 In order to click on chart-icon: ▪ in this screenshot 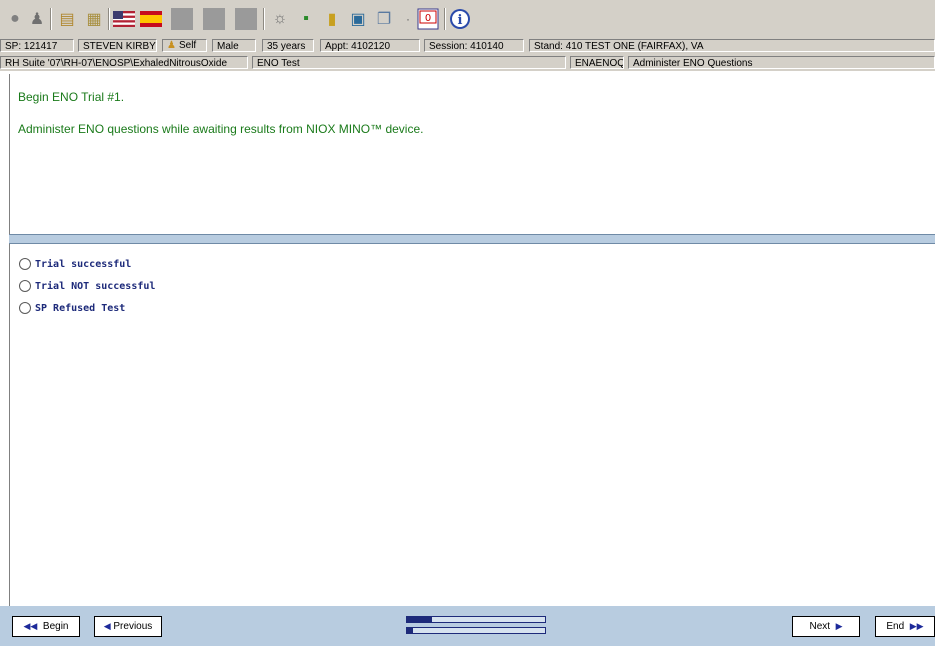, I will do `click(306, 19)`.